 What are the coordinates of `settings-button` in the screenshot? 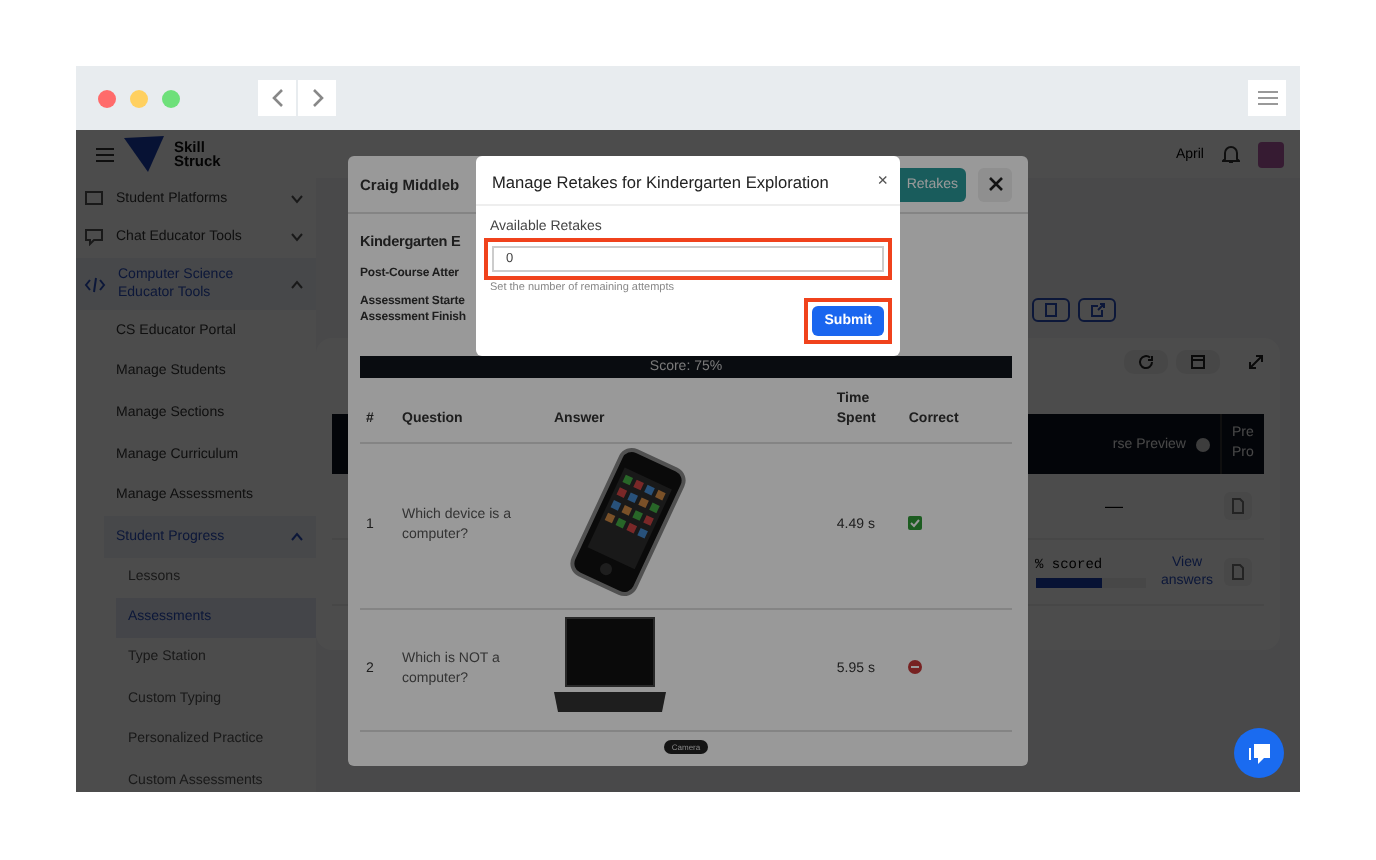 It's located at (1267, 98).